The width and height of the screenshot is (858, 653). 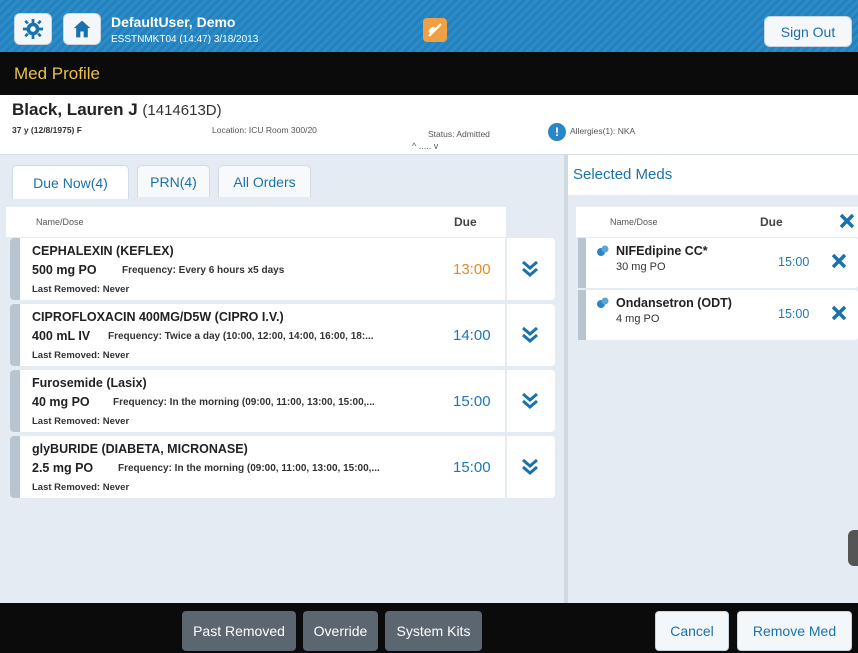 What do you see at coordinates (638, 319) in the screenshot?
I see `selected-med-dose: 4 mg PO` at bounding box center [638, 319].